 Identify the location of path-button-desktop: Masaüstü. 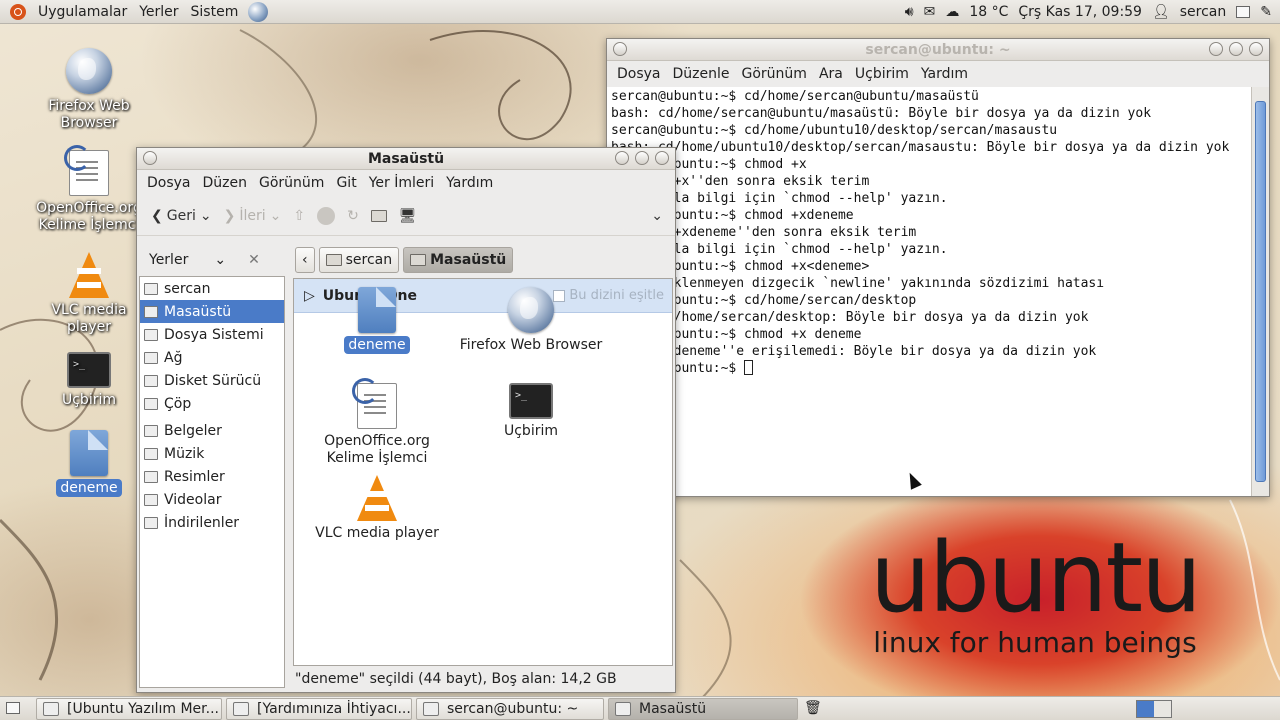
(458, 260).